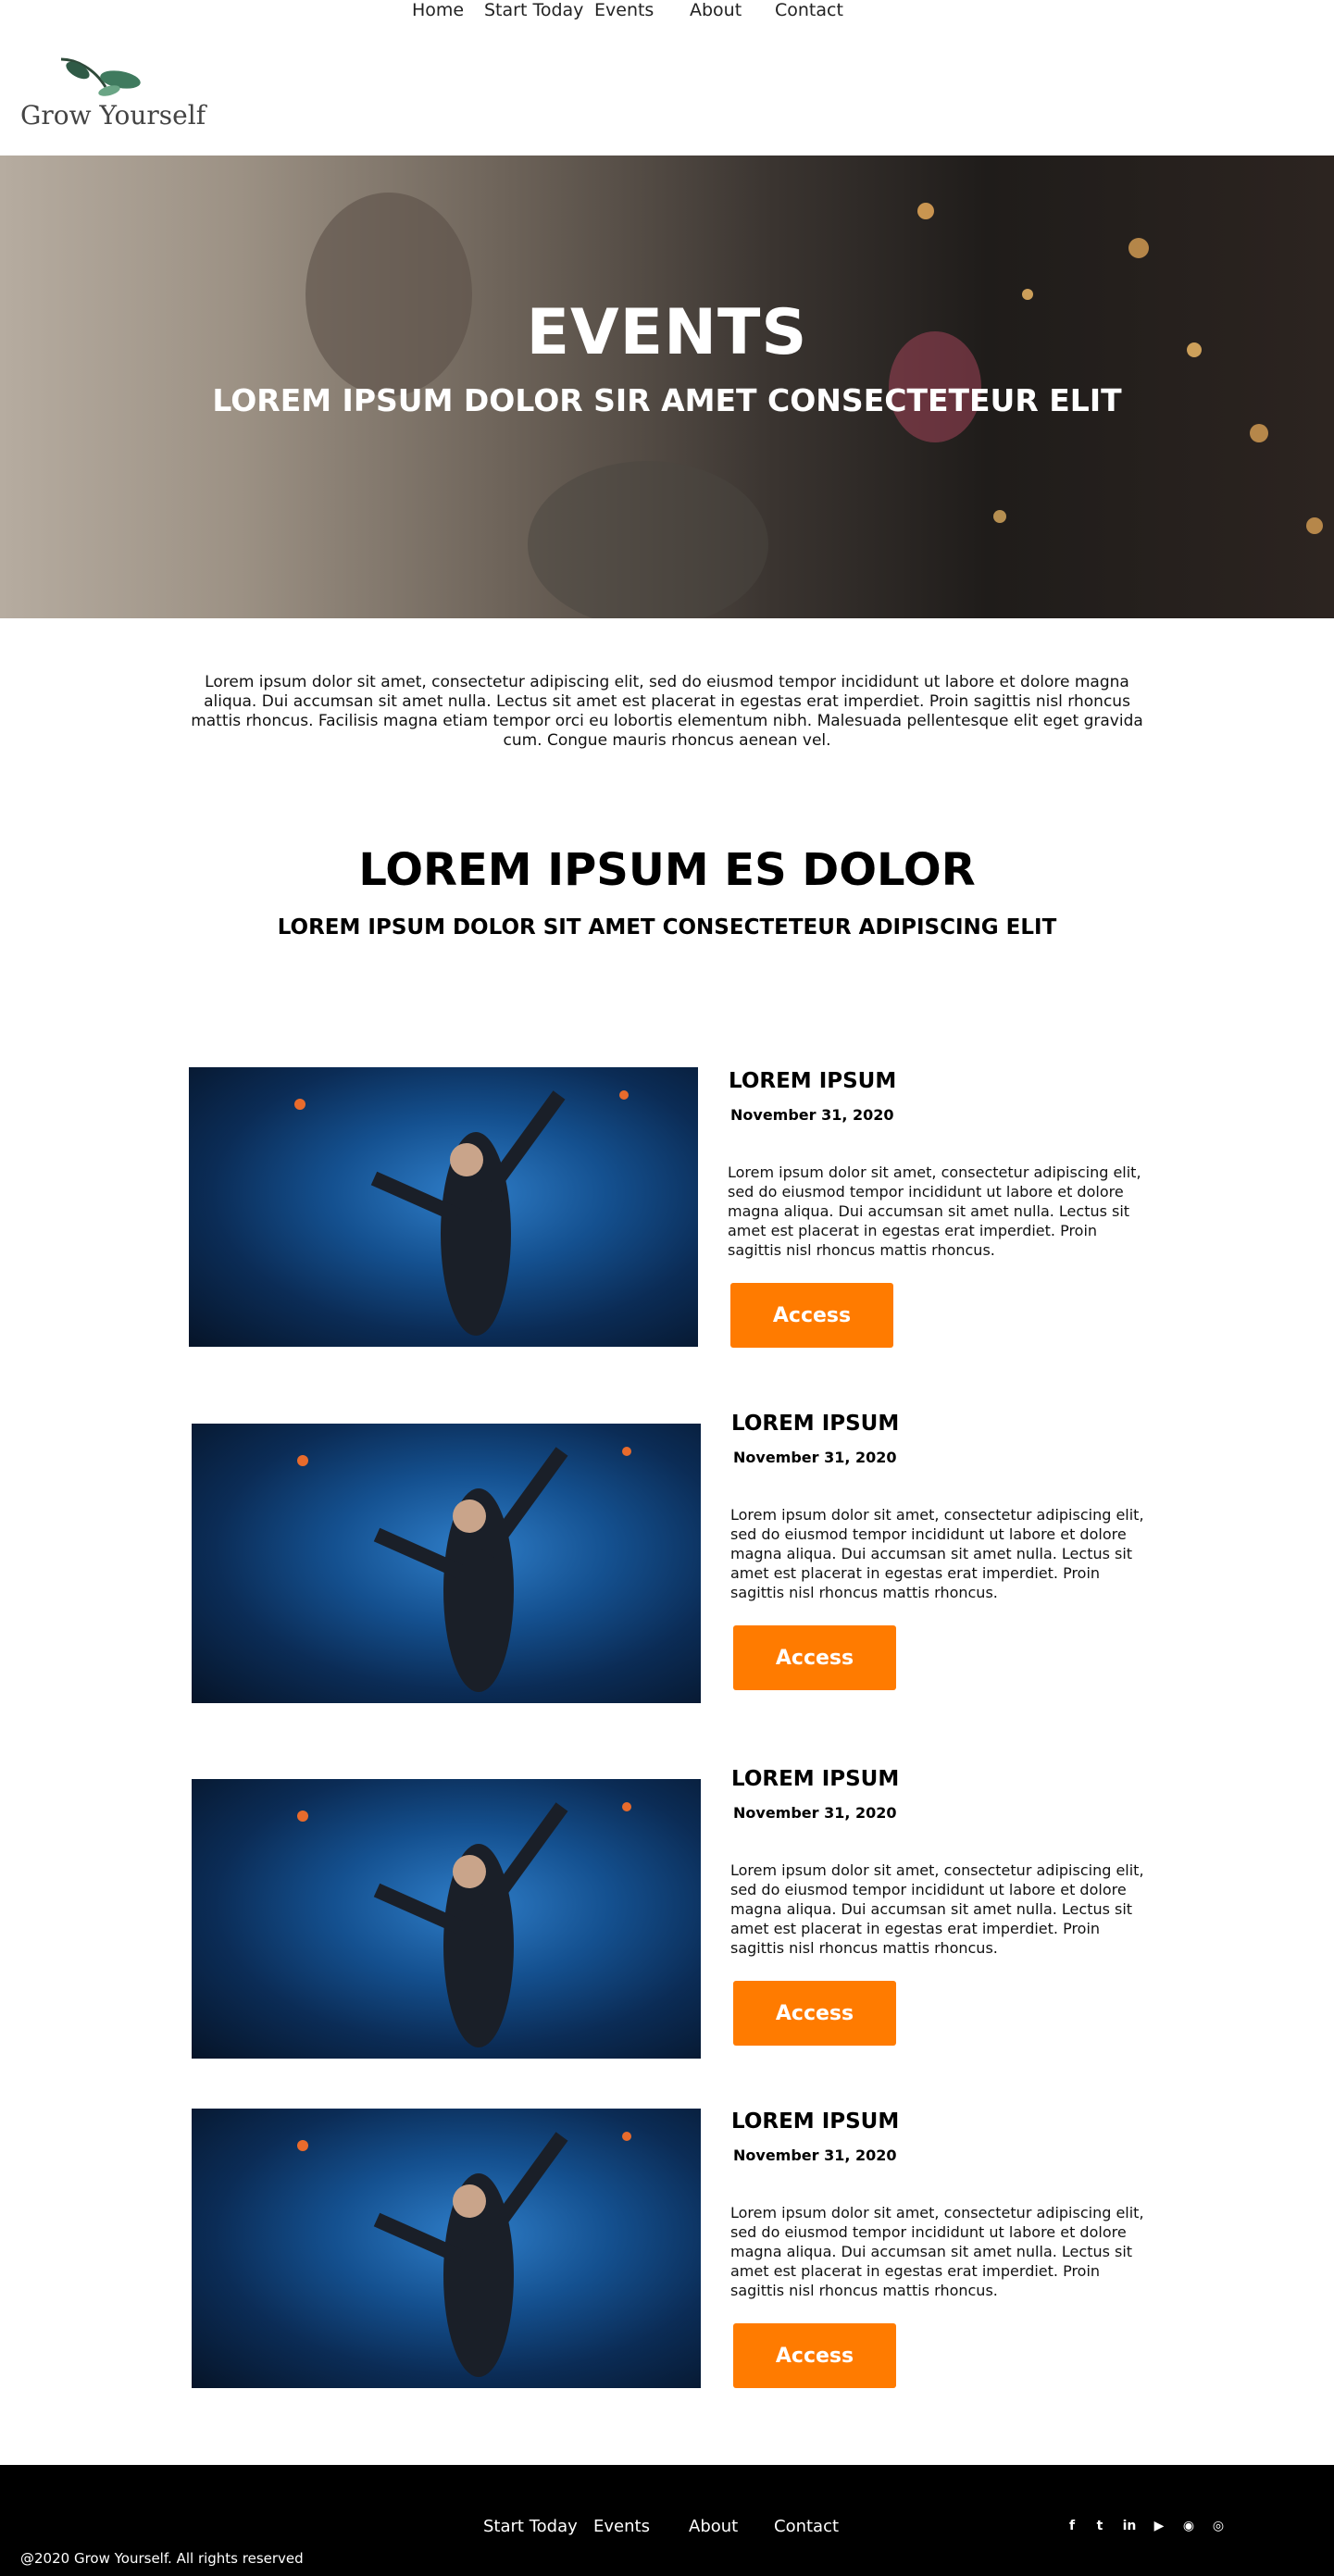 The width and height of the screenshot is (1334, 2576). Describe the element at coordinates (806, 2526) in the screenshot. I see `footer-nav-contact: Contact` at that location.